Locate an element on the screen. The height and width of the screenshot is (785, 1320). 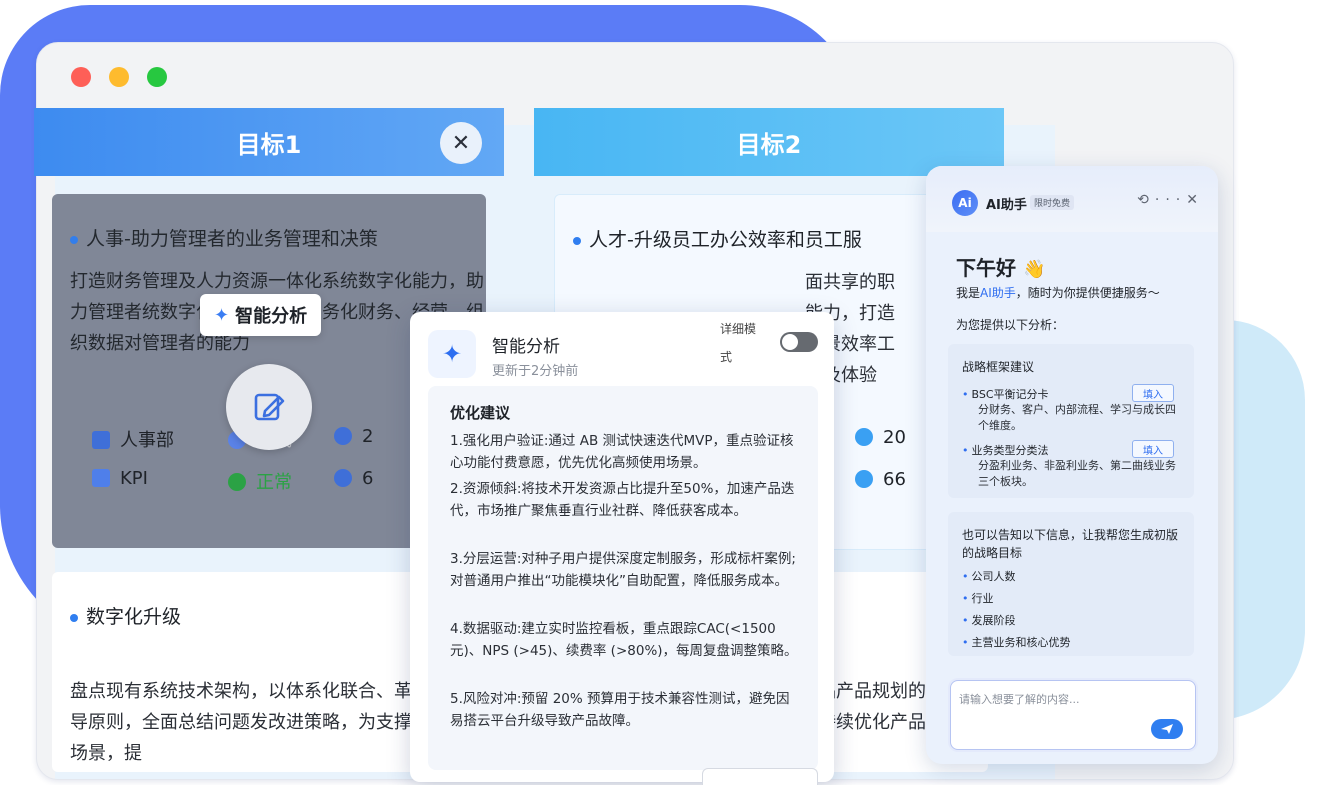
minimize-window-button is located at coordinates (119, 77).